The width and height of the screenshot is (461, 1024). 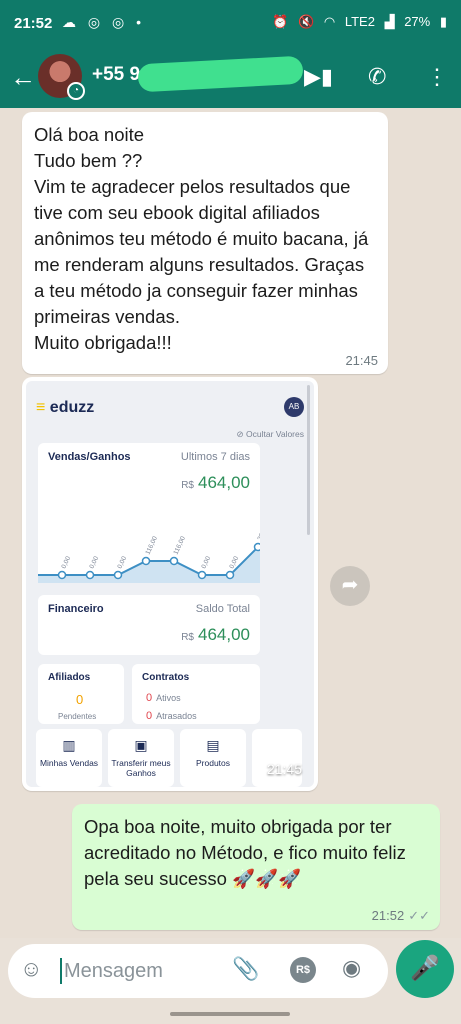 What do you see at coordinates (359, 21) in the screenshot?
I see `network-label: LTE2` at bounding box center [359, 21].